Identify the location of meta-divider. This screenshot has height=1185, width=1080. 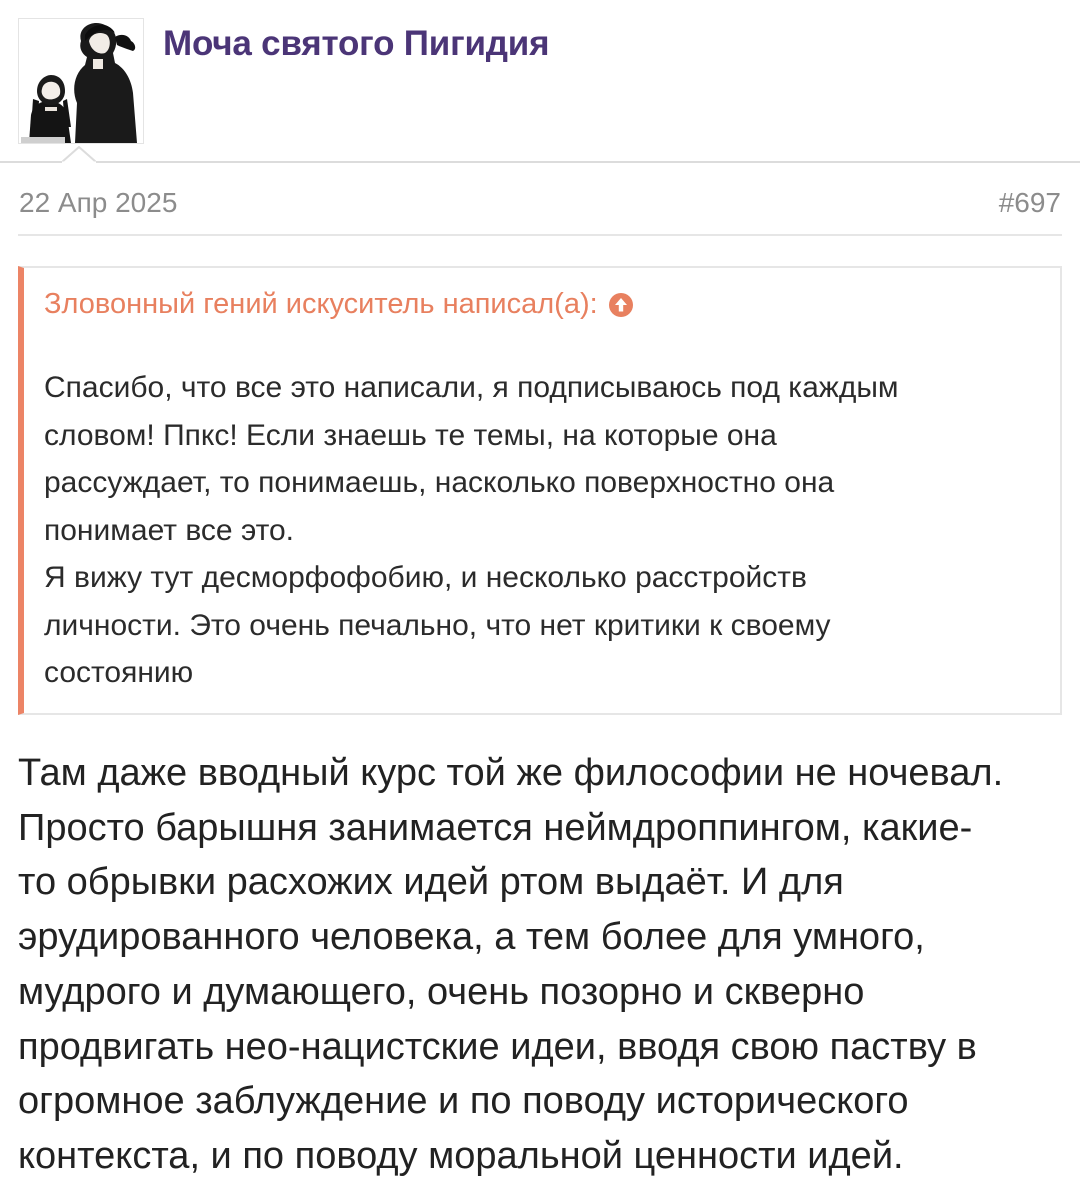
(540, 235).